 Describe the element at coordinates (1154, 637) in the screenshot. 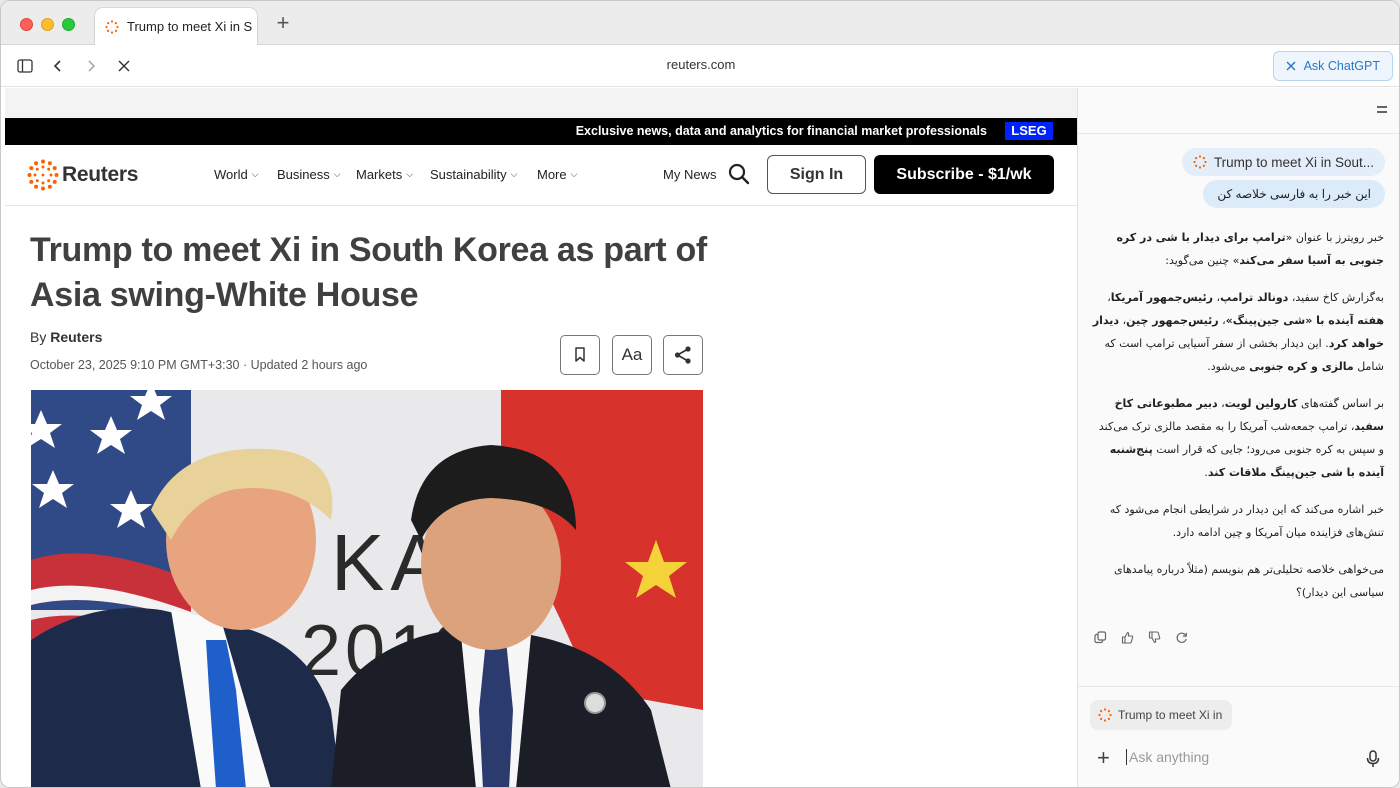

I see `thumbs-down-icon` at that location.